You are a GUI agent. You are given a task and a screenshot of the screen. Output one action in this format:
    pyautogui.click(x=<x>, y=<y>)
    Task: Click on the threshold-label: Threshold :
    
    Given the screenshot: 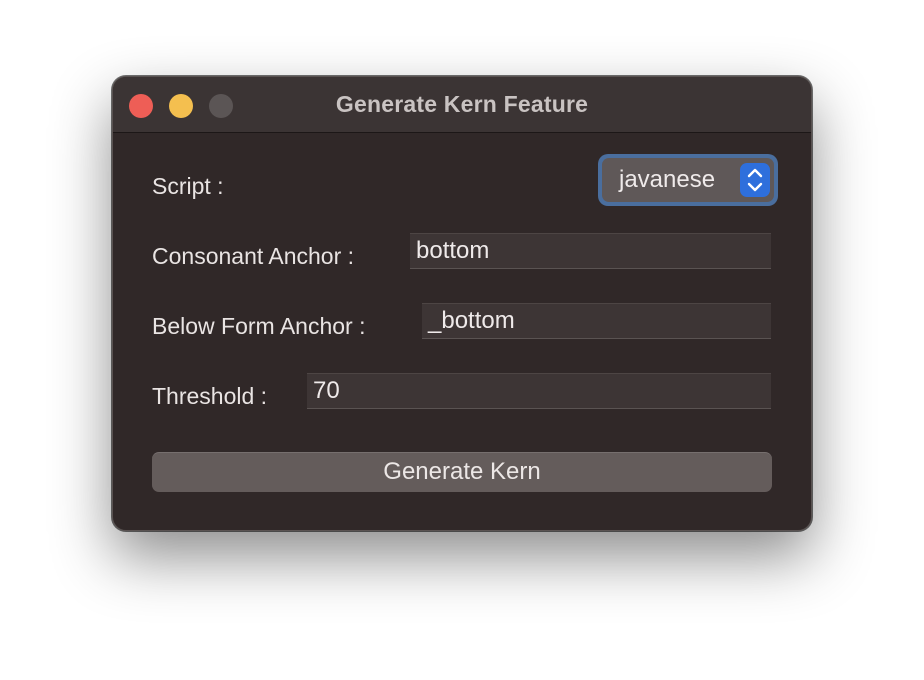 What is the action you would take?
    pyautogui.click(x=210, y=396)
    